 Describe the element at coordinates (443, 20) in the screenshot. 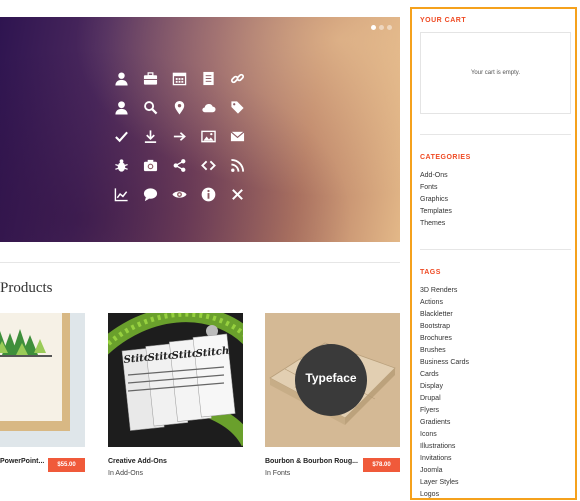

I see `cart-title: YOUR CART` at that location.